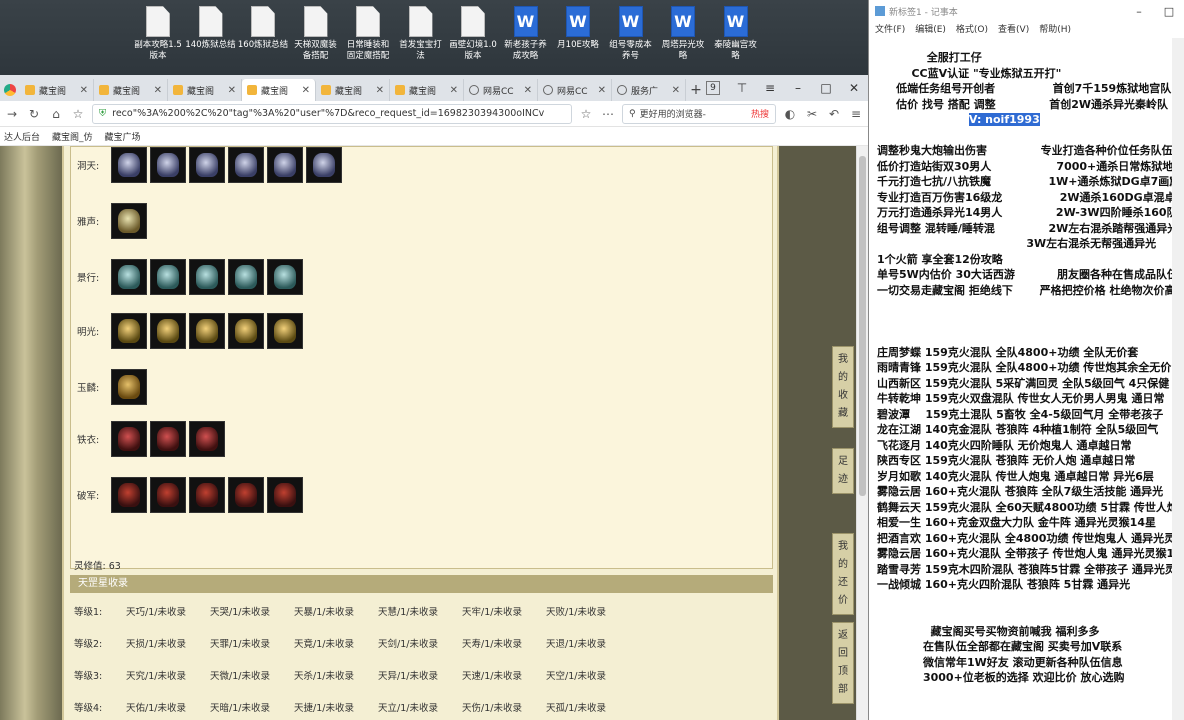  I want to click on footprint-button: 足 迹, so click(843, 471).